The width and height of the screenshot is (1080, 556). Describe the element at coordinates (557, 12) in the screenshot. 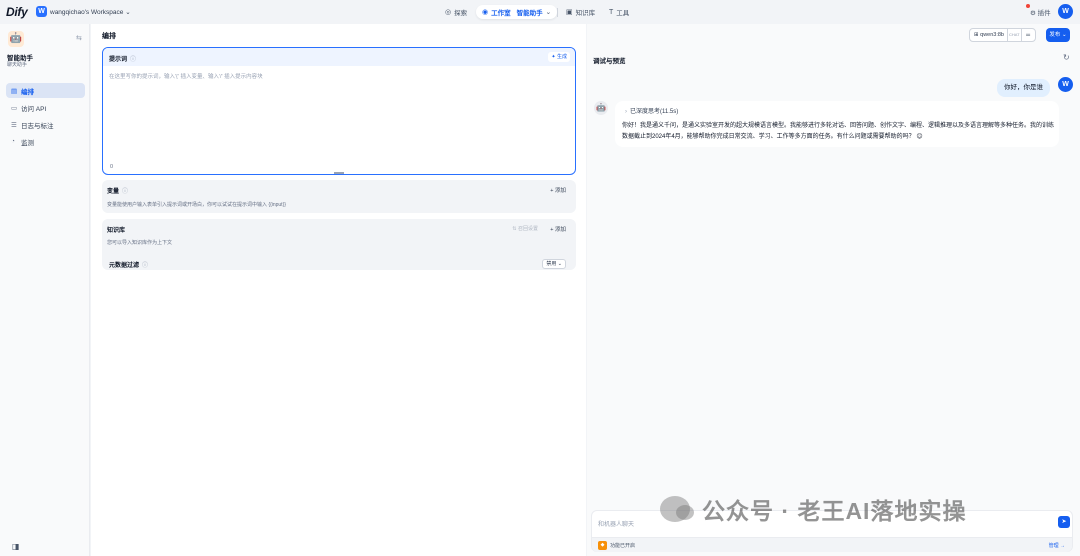

I see `nav-divider` at that location.